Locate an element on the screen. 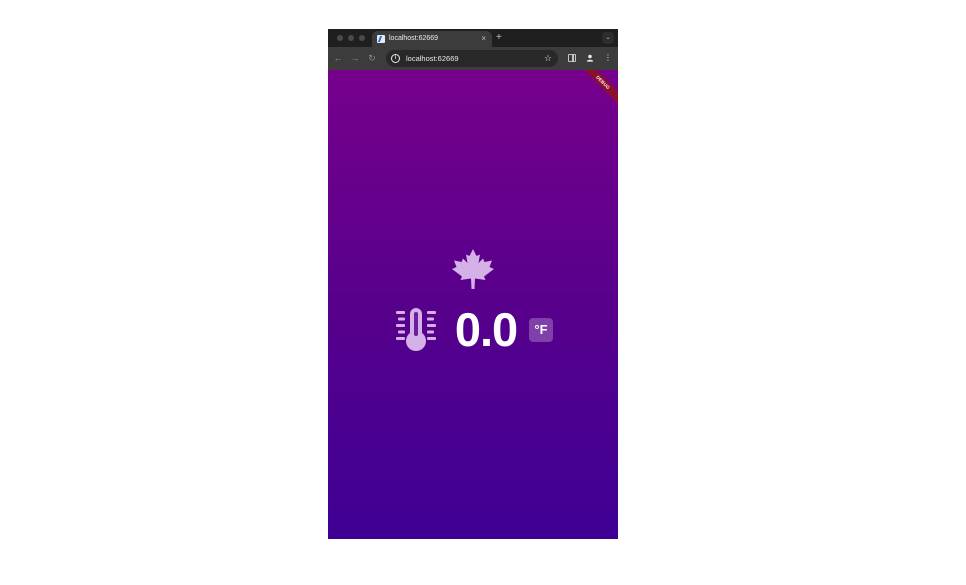 This screenshot has height=585, width=966. window-close-dot is located at coordinates (340, 38).